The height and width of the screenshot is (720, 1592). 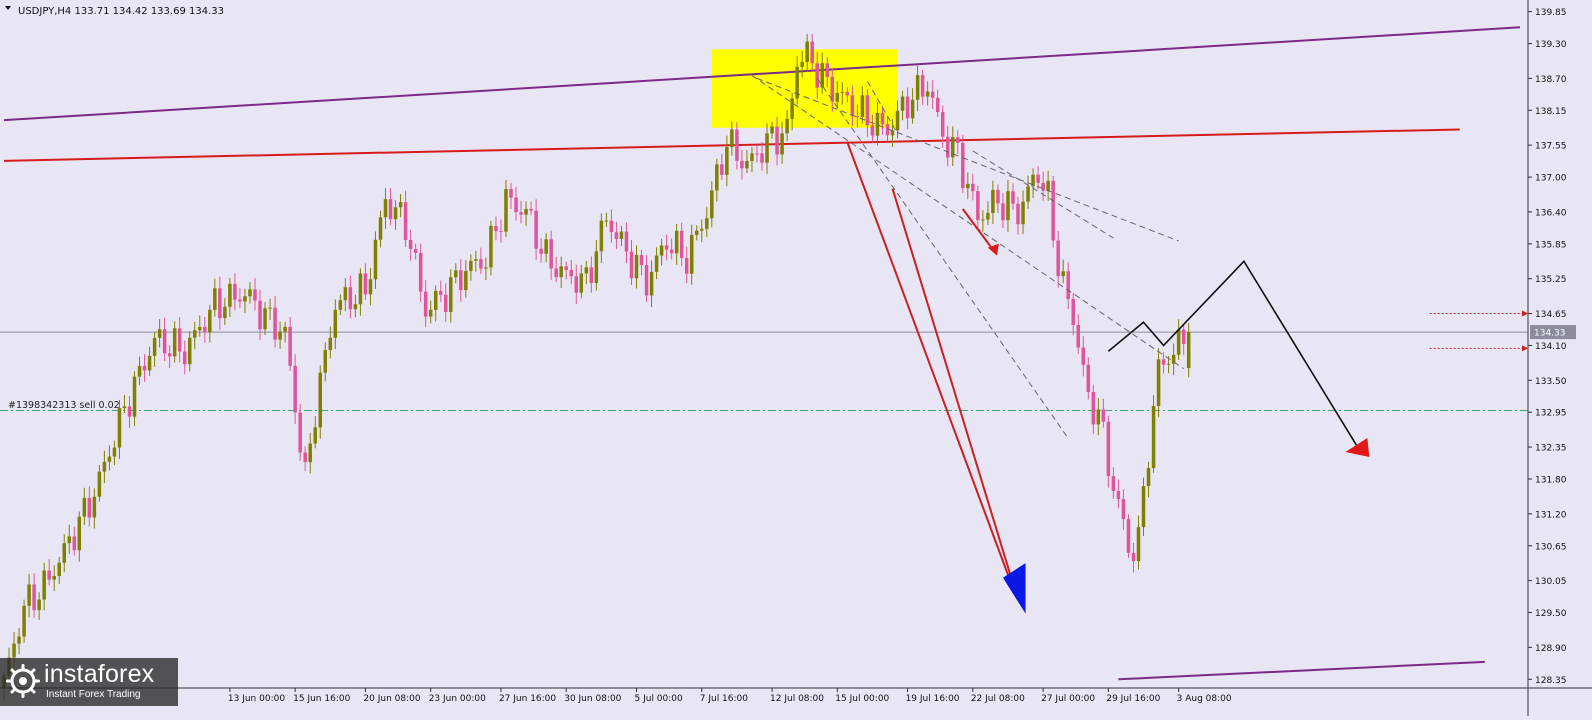 What do you see at coordinates (1551, 582) in the screenshot?
I see `y-tick-label: 130.05` at bounding box center [1551, 582].